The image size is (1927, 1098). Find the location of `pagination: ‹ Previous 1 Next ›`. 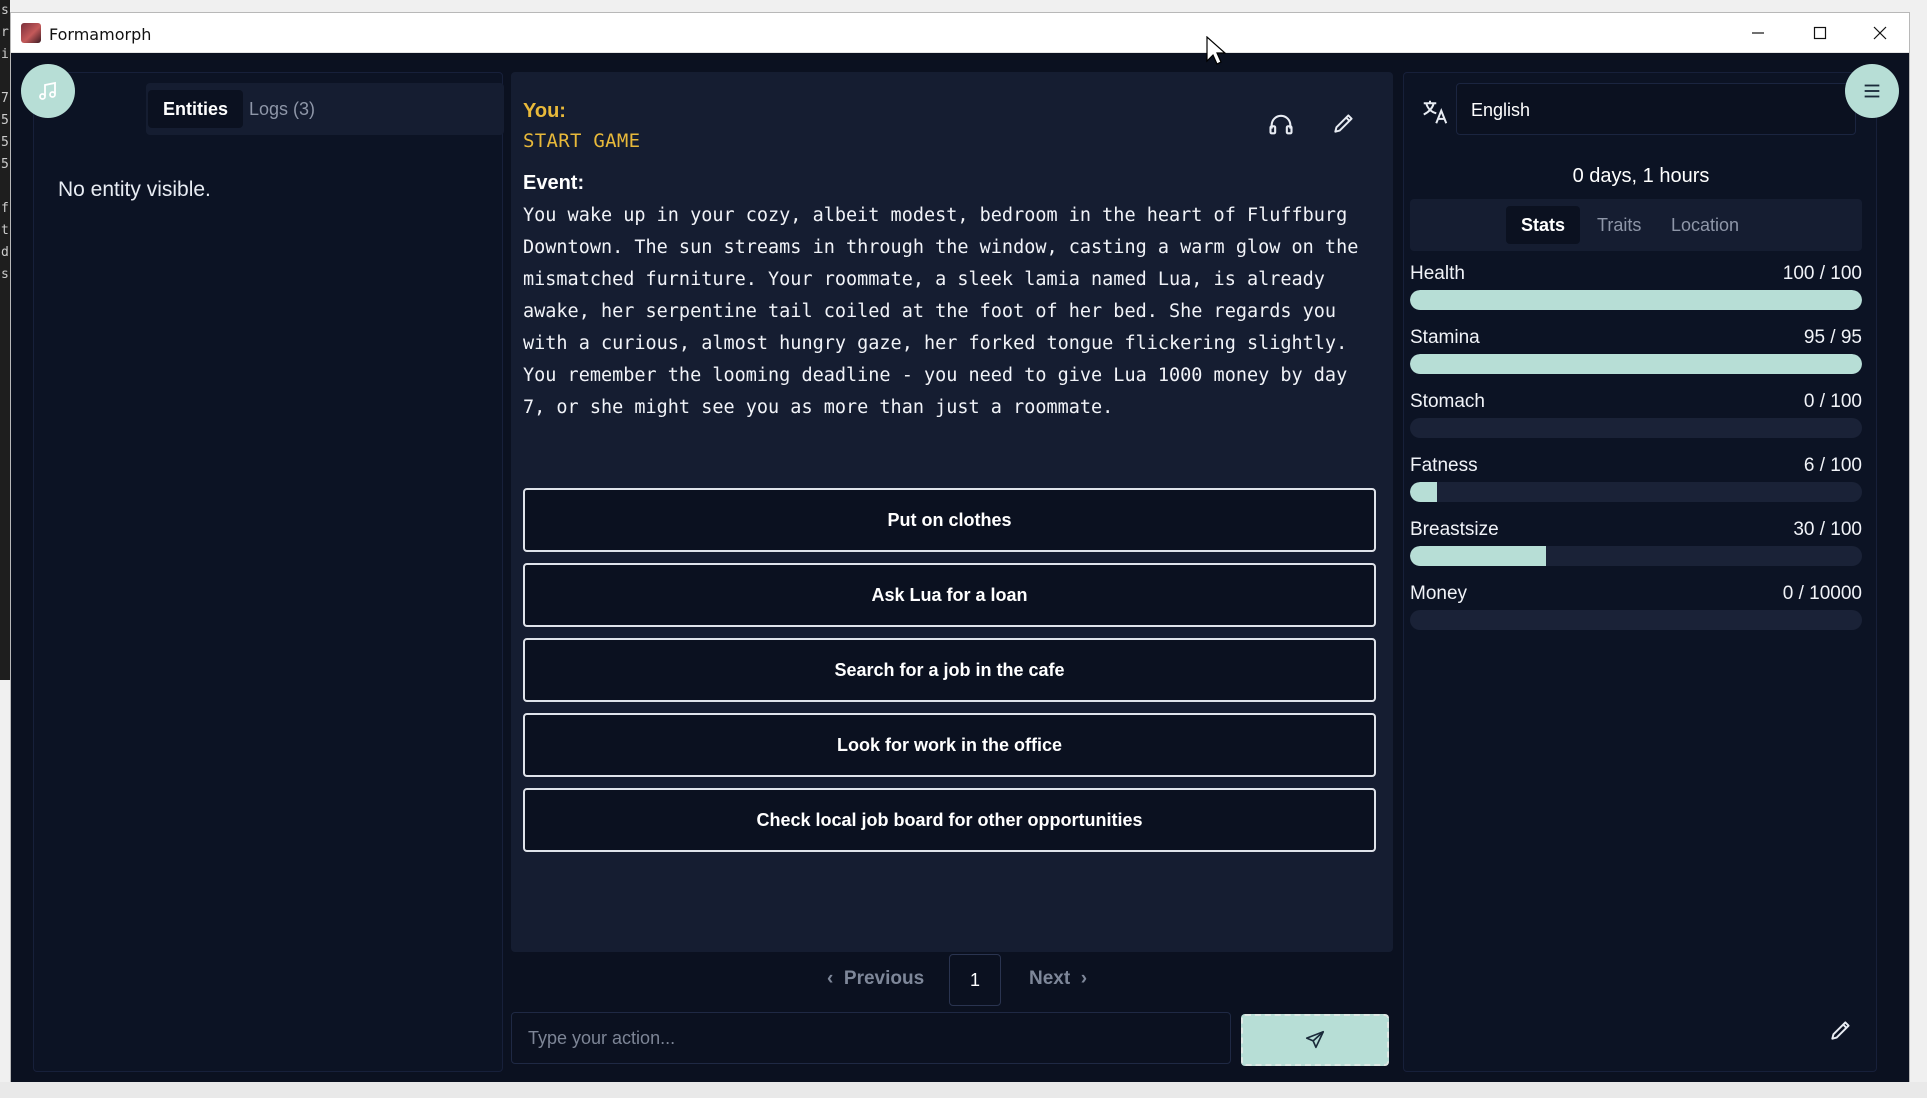

pagination: ‹ Previous 1 Next › is located at coordinates (952, 980).